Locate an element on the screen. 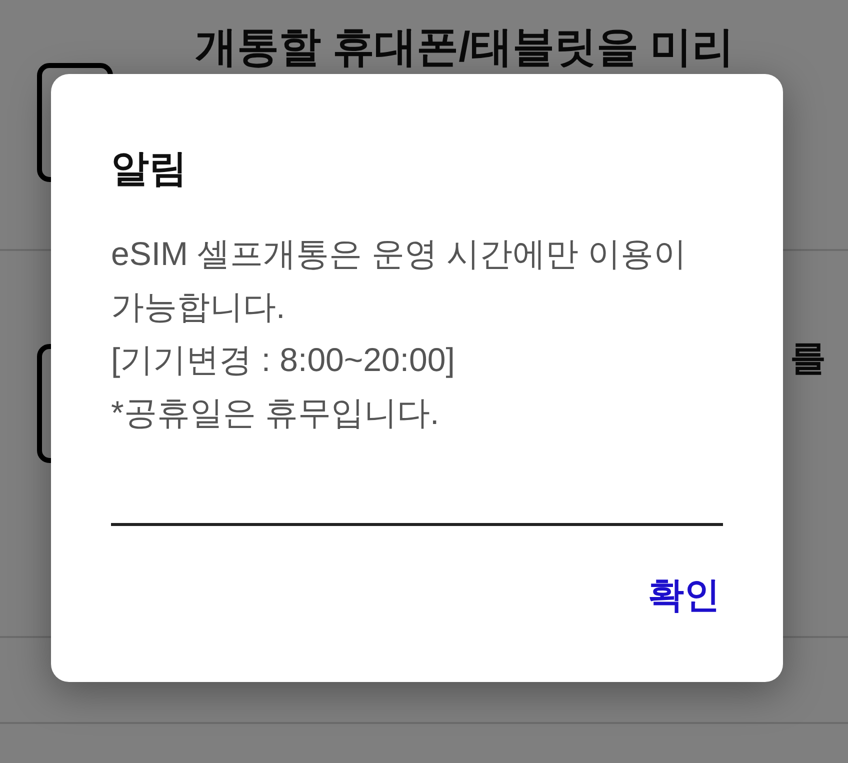 This screenshot has width=848, height=763. confirm-button: 확인 is located at coordinates (684, 595).